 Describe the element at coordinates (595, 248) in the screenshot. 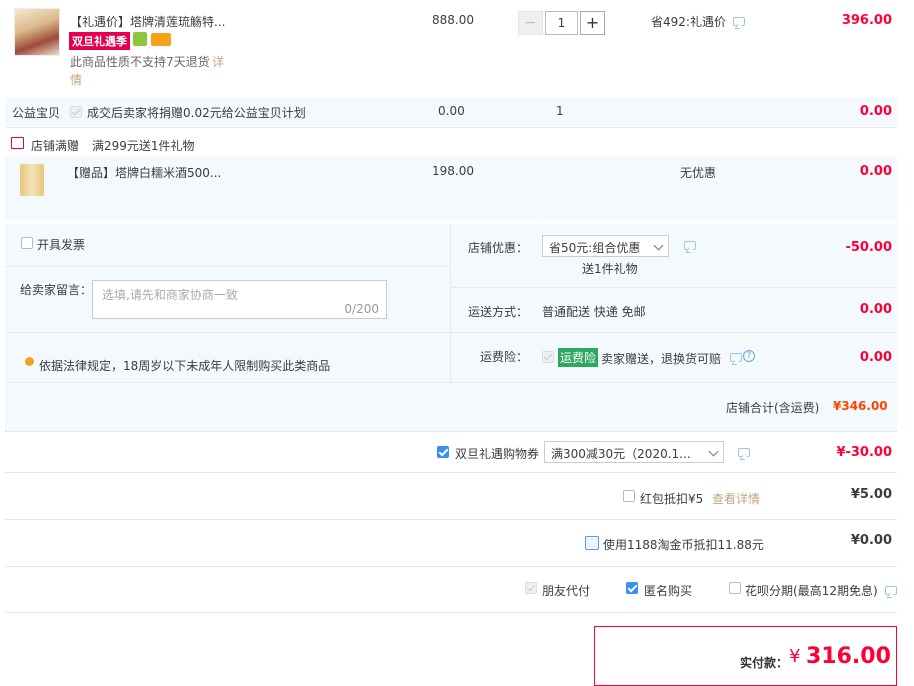

I see `shop-discount-value: 省50元:组合优惠` at that location.